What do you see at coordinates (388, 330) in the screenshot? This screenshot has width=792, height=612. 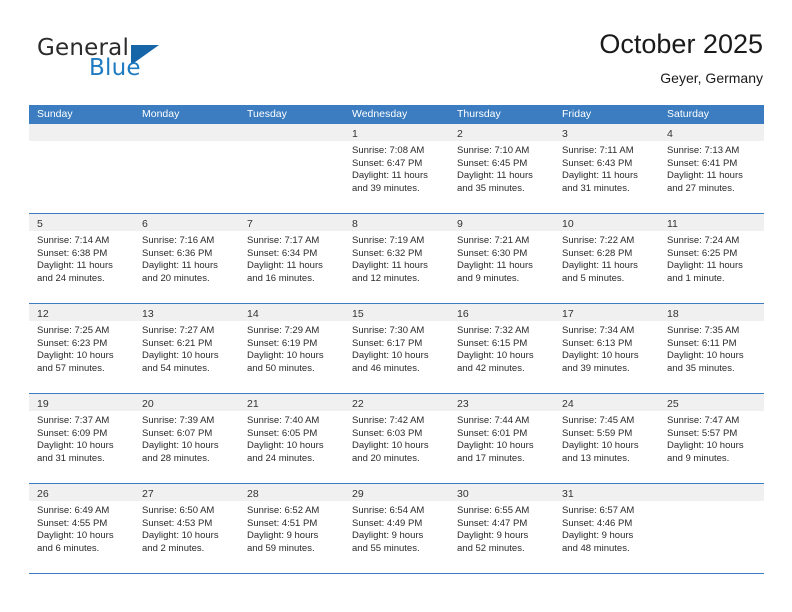 I see `sunrise-text: Sunrise: 7:30 AM` at bounding box center [388, 330].